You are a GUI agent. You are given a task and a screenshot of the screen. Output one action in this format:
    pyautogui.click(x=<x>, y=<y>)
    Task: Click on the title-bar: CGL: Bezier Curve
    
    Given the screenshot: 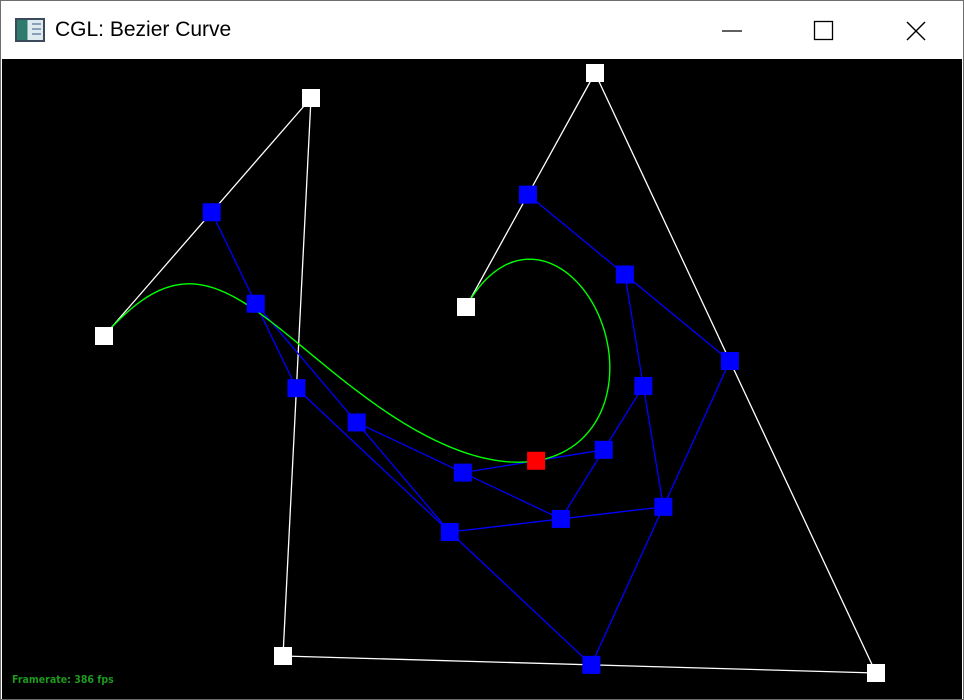 What is the action you would take?
    pyautogui.click(x=482, y=30)
    